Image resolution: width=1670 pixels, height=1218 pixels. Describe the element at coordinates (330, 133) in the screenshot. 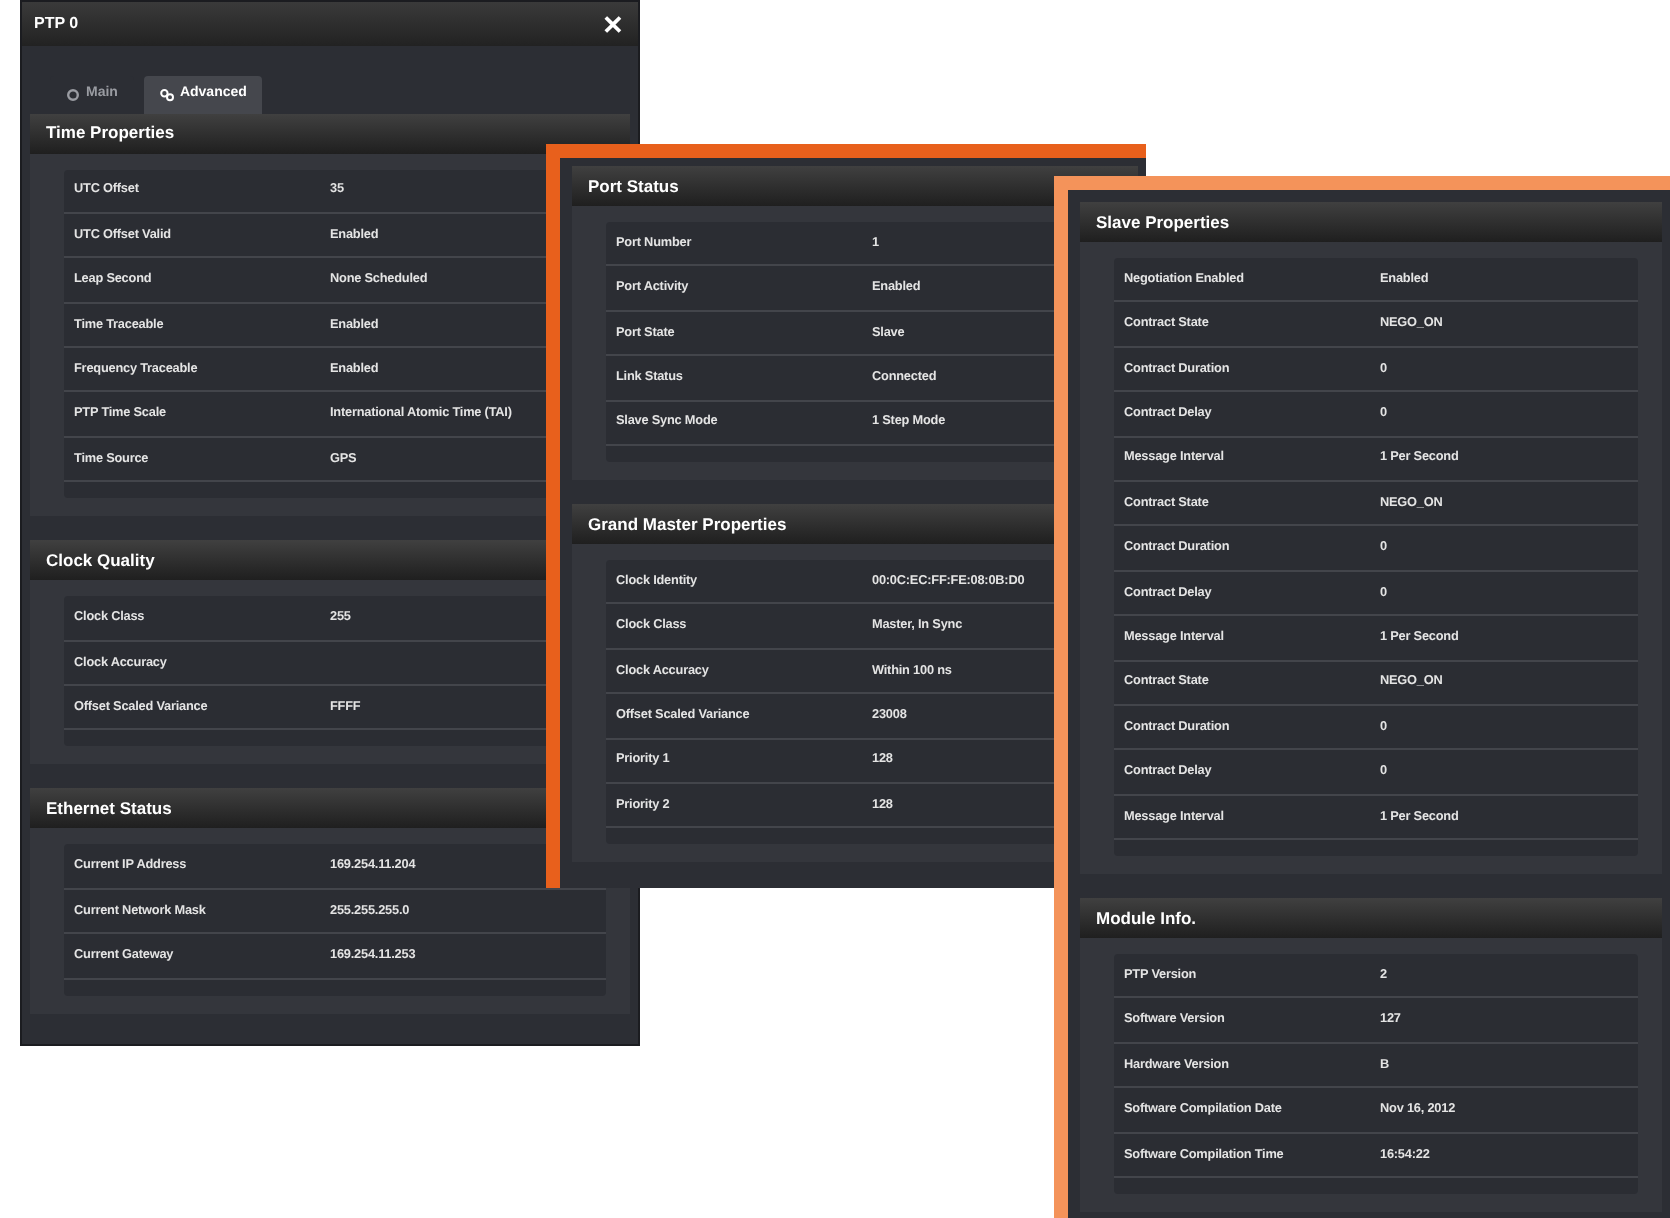

I see `section-header: Time Properties` at that location.